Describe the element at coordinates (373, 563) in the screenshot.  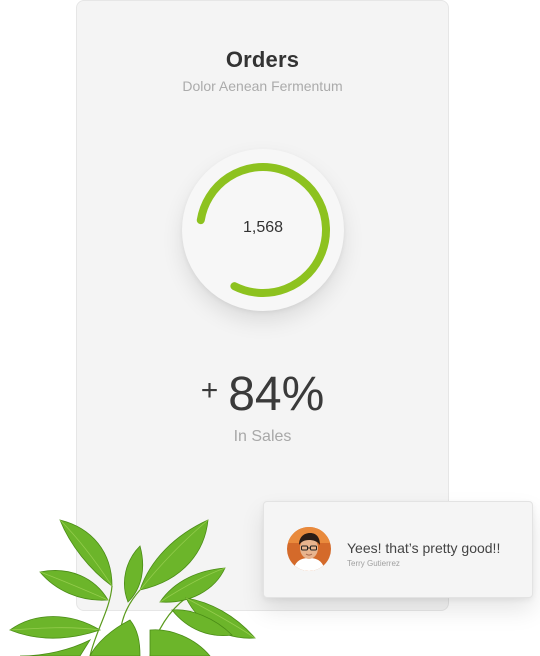
I see `chat-author: Terry Gutierrez` at that location.